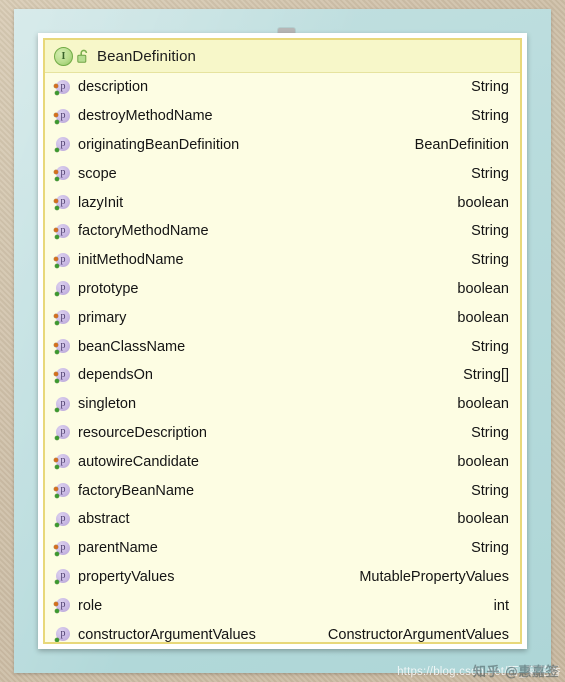  What do you see at coordinates (159, 144) in the screenshot?
I see `member-name: originatingBeanDefinition` at bounding box center [159, 144].